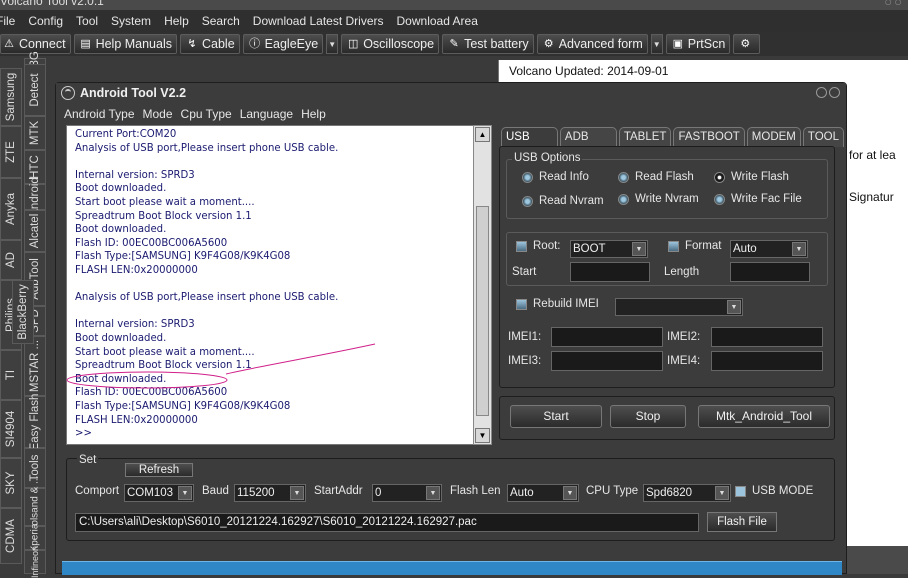 The height and width of the screenshot is (578, 908). I want to click on eagleeye-dropdown: ▼, so click(332, 44).